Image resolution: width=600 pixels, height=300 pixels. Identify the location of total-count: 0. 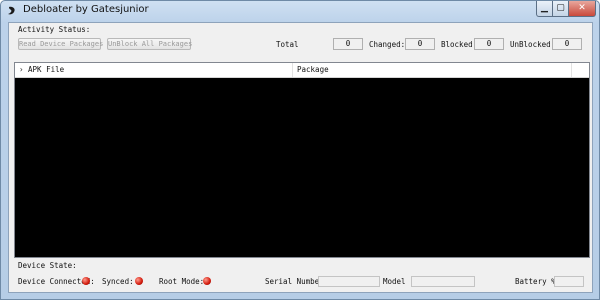
(348, 44).